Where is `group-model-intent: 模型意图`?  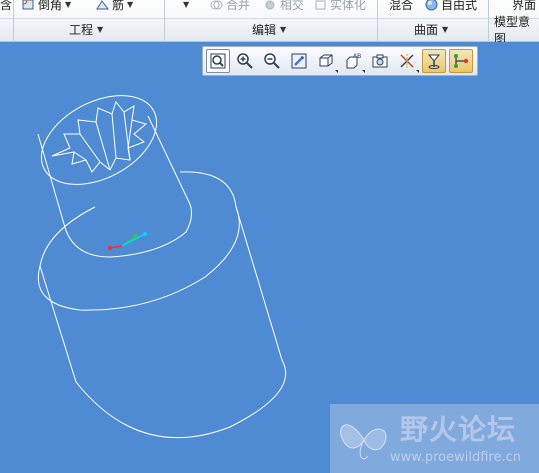
group-model-intent: 模型意图 is located at coordinates (516, 30).